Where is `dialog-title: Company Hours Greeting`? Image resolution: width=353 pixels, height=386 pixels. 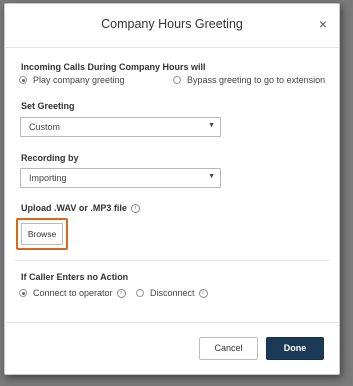
dialog-title: Company Hours Greeting is located at coordinates (172, 24).